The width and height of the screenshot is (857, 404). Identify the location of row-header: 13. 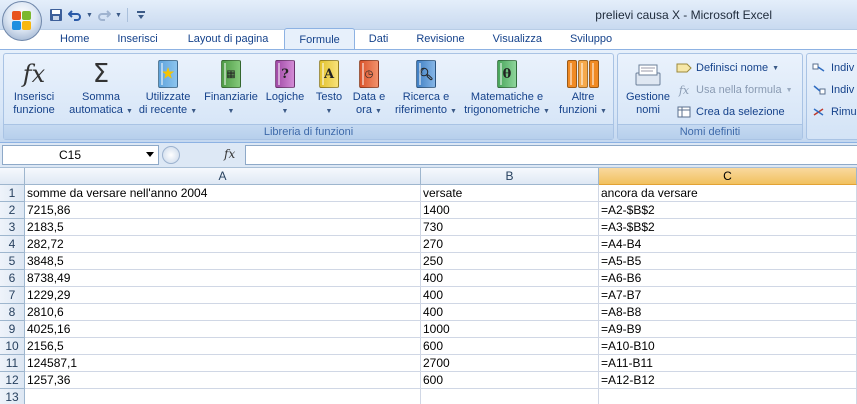
(12, 396).